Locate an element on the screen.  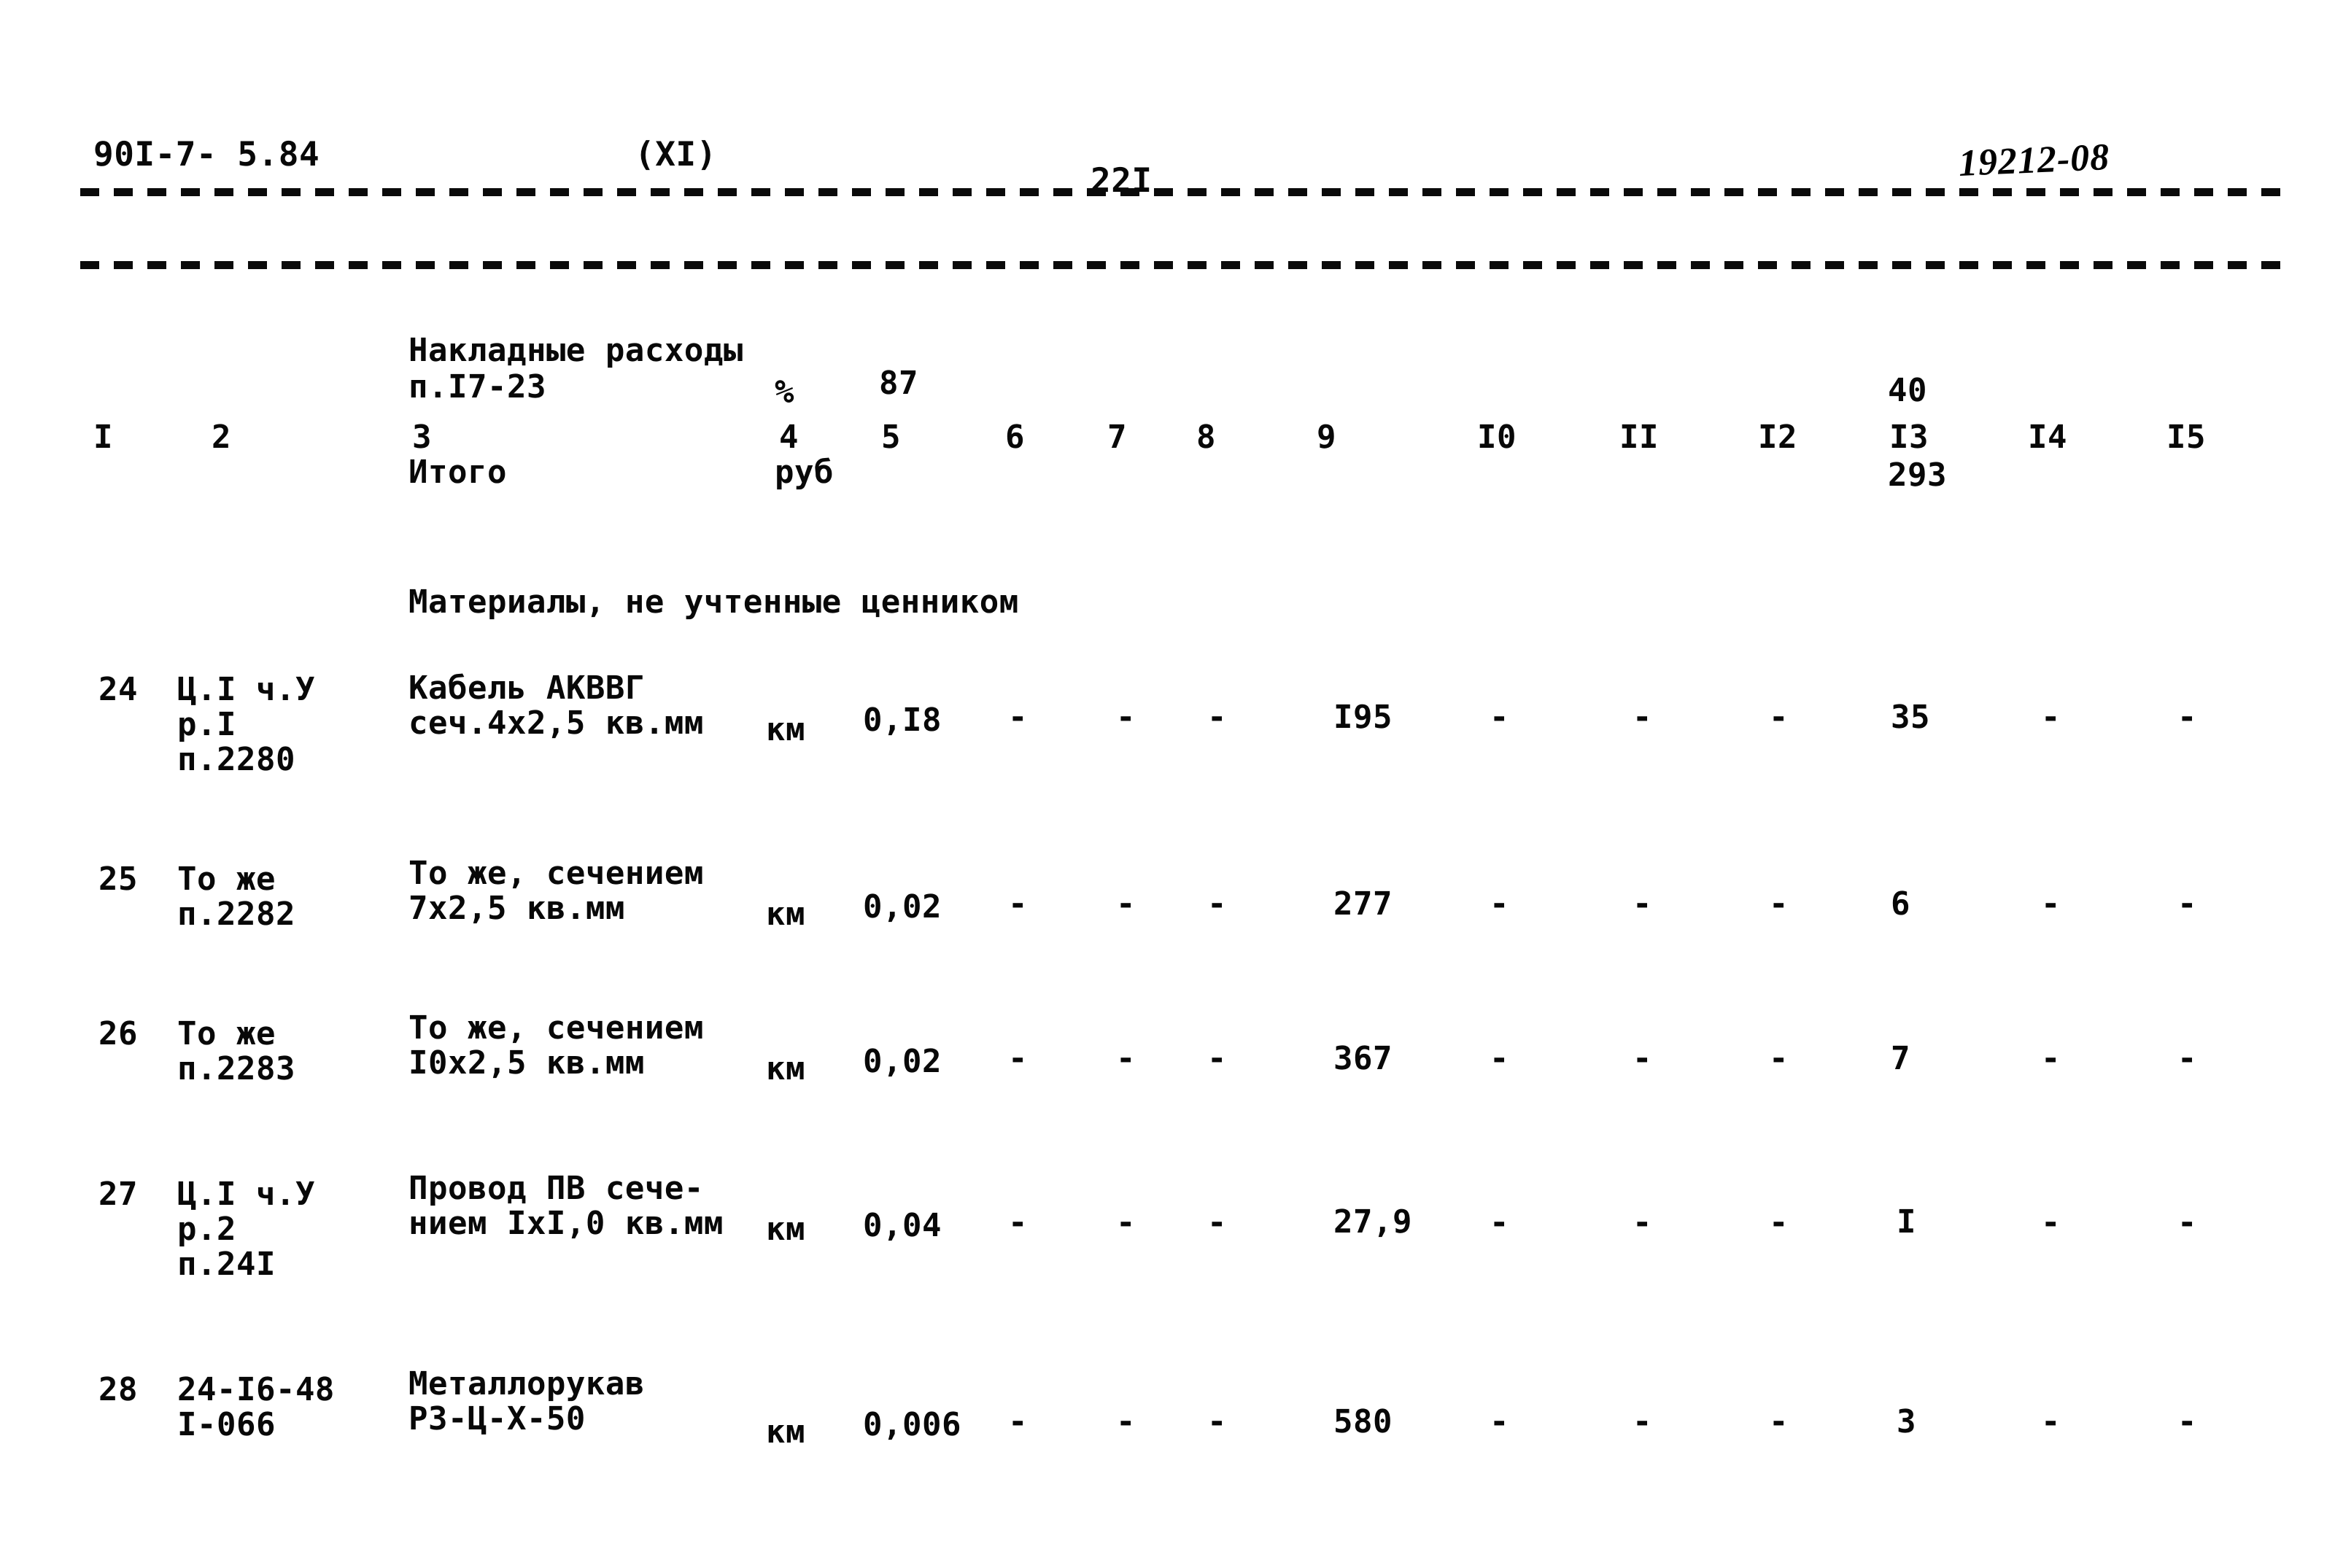
column-number-2: 2 is located at coordinates (222, 437).